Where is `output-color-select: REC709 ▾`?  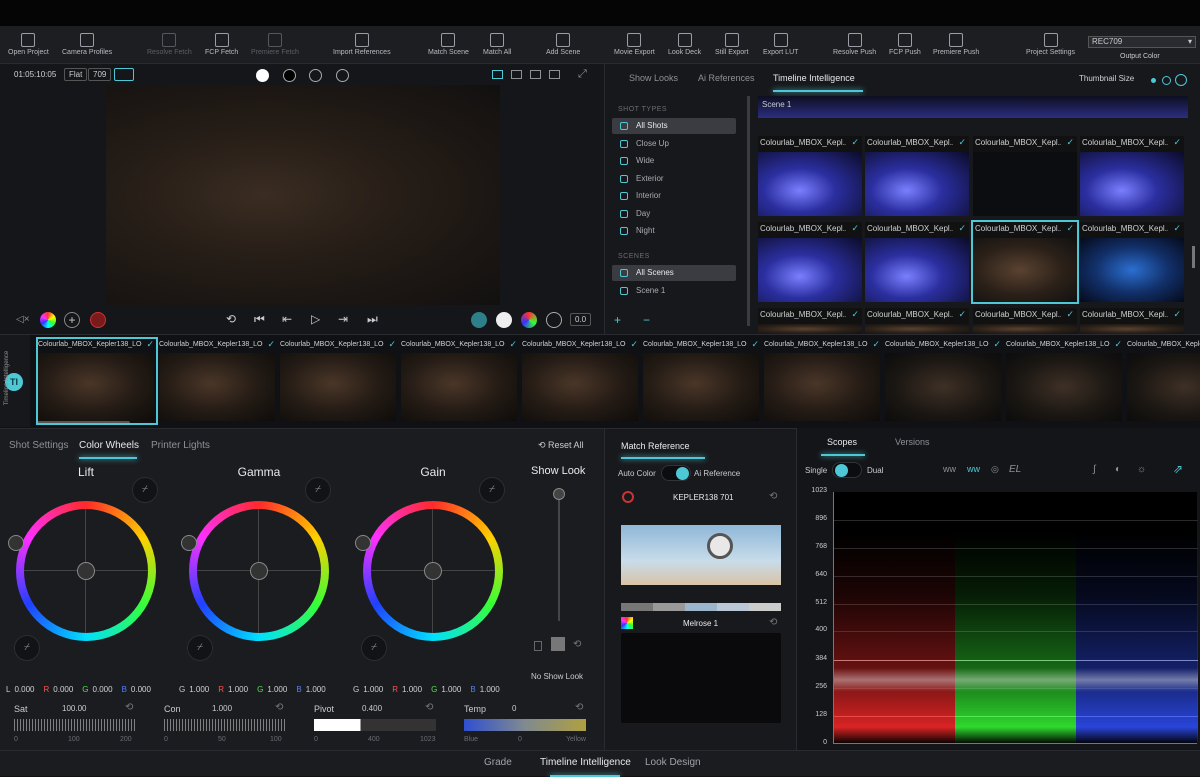 output-color-select: REC709 ▾ is located at coordinates (1142, 42).